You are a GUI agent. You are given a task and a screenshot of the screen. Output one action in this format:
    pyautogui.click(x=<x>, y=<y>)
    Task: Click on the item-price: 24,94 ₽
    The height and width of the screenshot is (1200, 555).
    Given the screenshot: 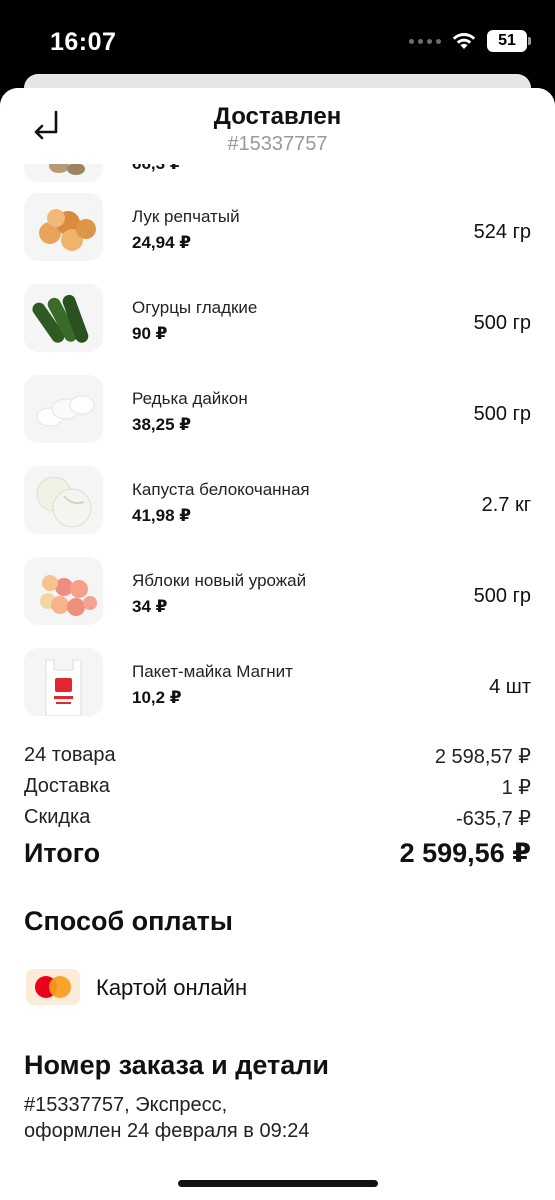 What is the action you would take?
    pyautogui.click(x=162, y=242)
    